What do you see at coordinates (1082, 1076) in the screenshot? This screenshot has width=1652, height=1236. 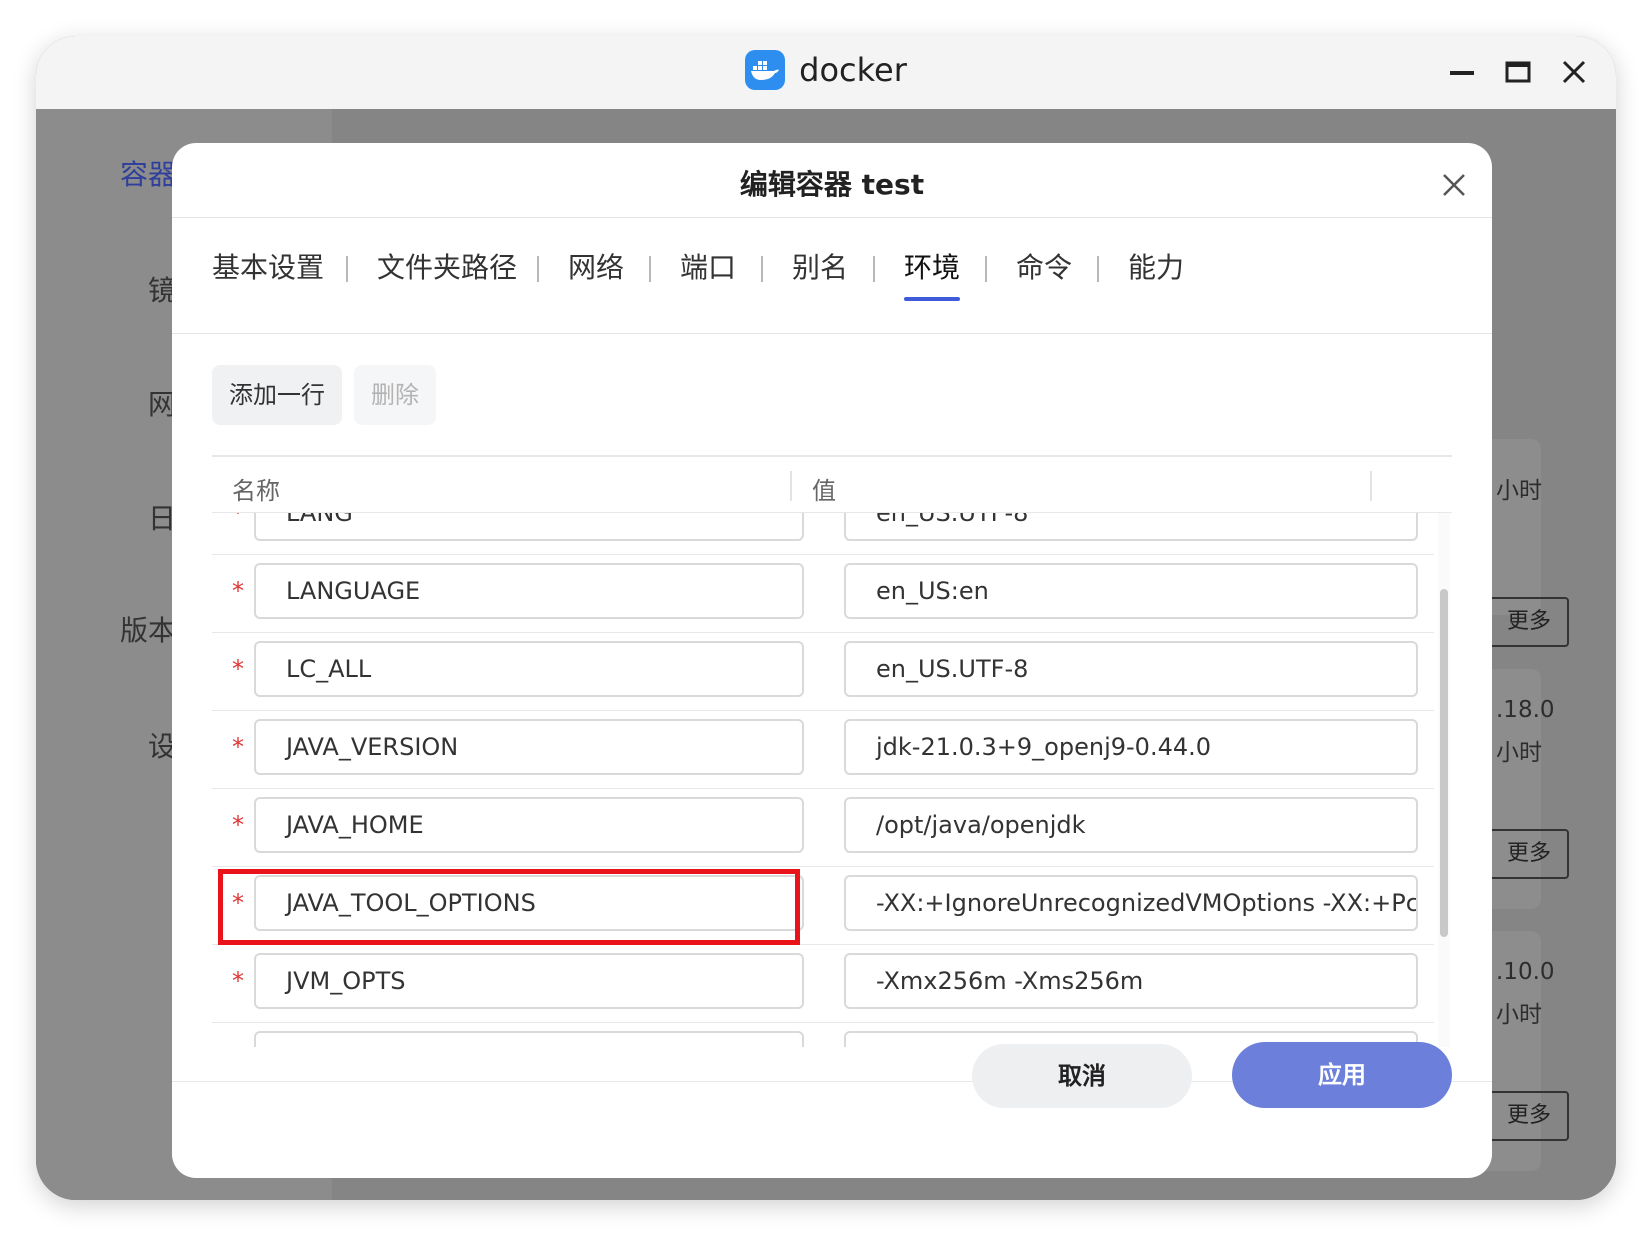 I see `cancel-button: 取消` at bounding box center [1082, 1076].